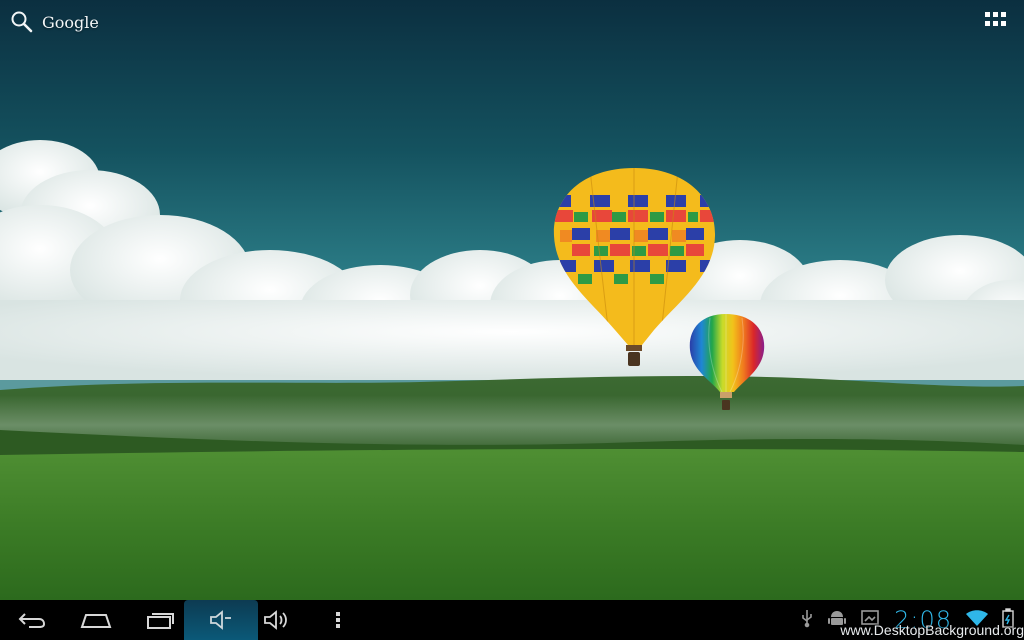  I want to click on home-button, so click(96, 620).